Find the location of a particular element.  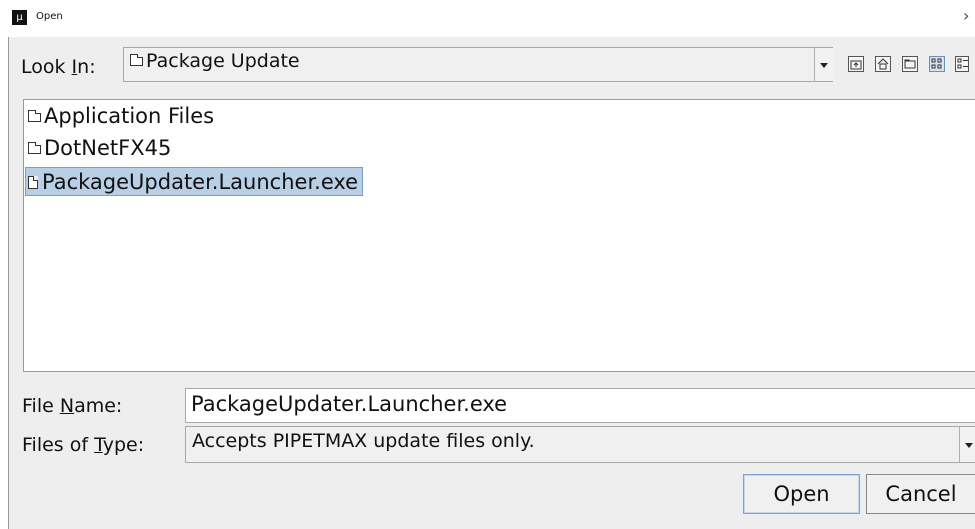

look-in-label: Look In: is located at coordinates (58, 67).